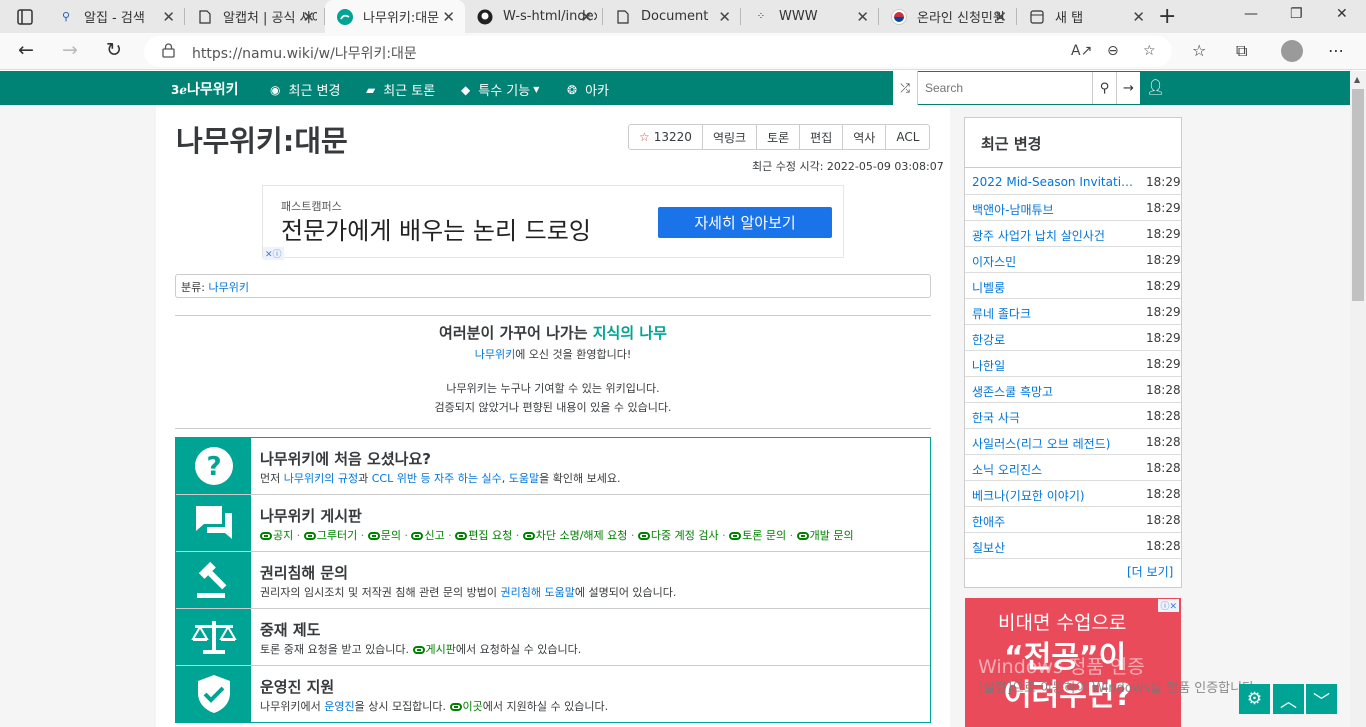  What do you see at coordinates (1054, 313) in the screenshot?
I see `item-name: 류네 졸다크` at bounding box center [1054, 313].